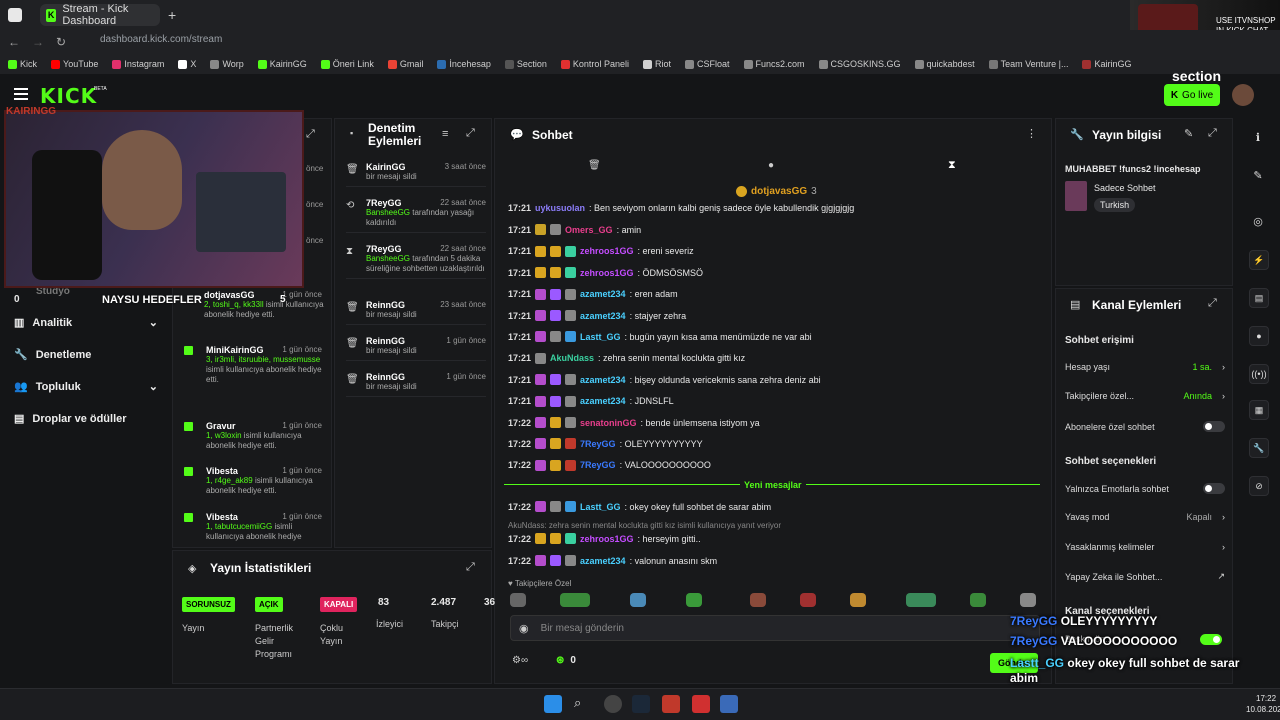 The height and width of the screenshot is (720, 1280). What do you see at coordinates (952, 165) in the screenshot?
I see `hourglass-icon: ⧗` at bounding box center [952, 165].